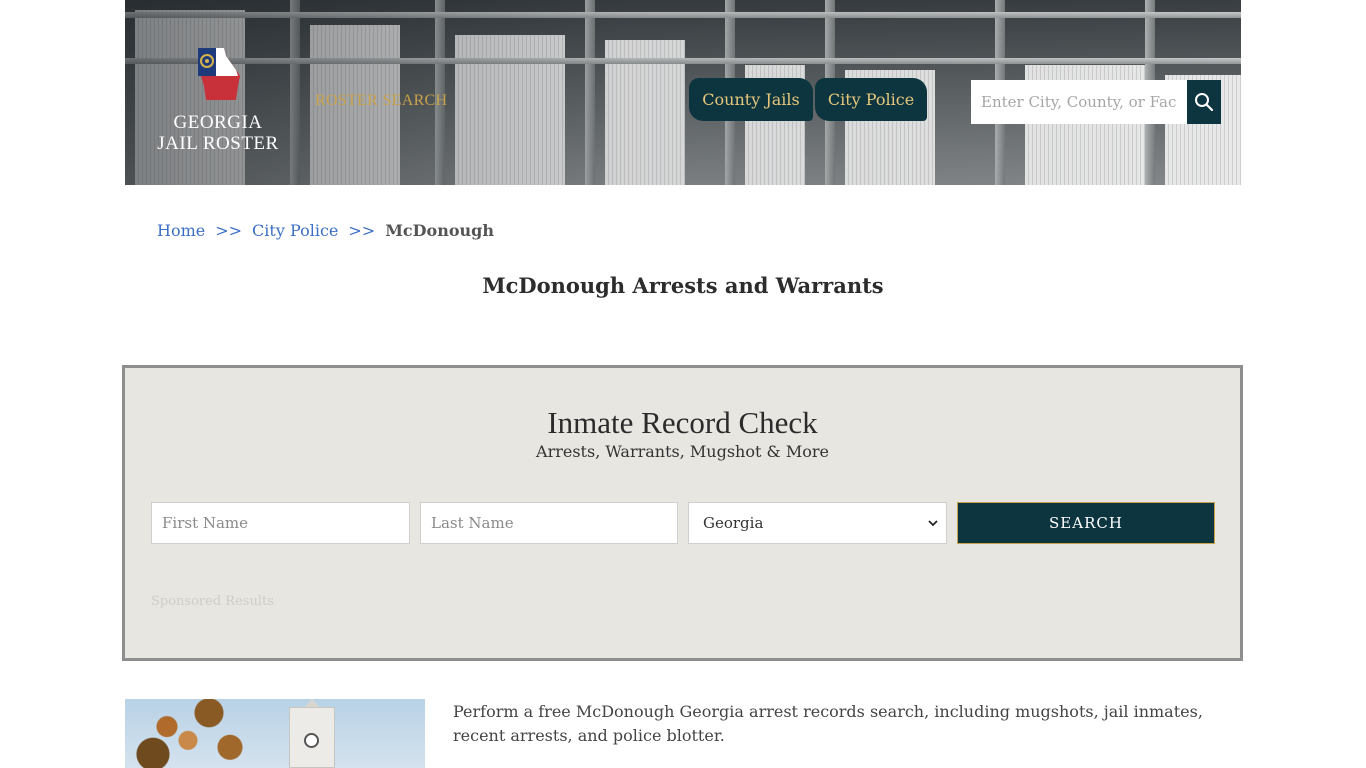 The height and width of the screenshot is (768, 1366). Describe the element at coordinates (682, 422) in the screenshot. I see `panel-title: Inmate Record Check` at that location.